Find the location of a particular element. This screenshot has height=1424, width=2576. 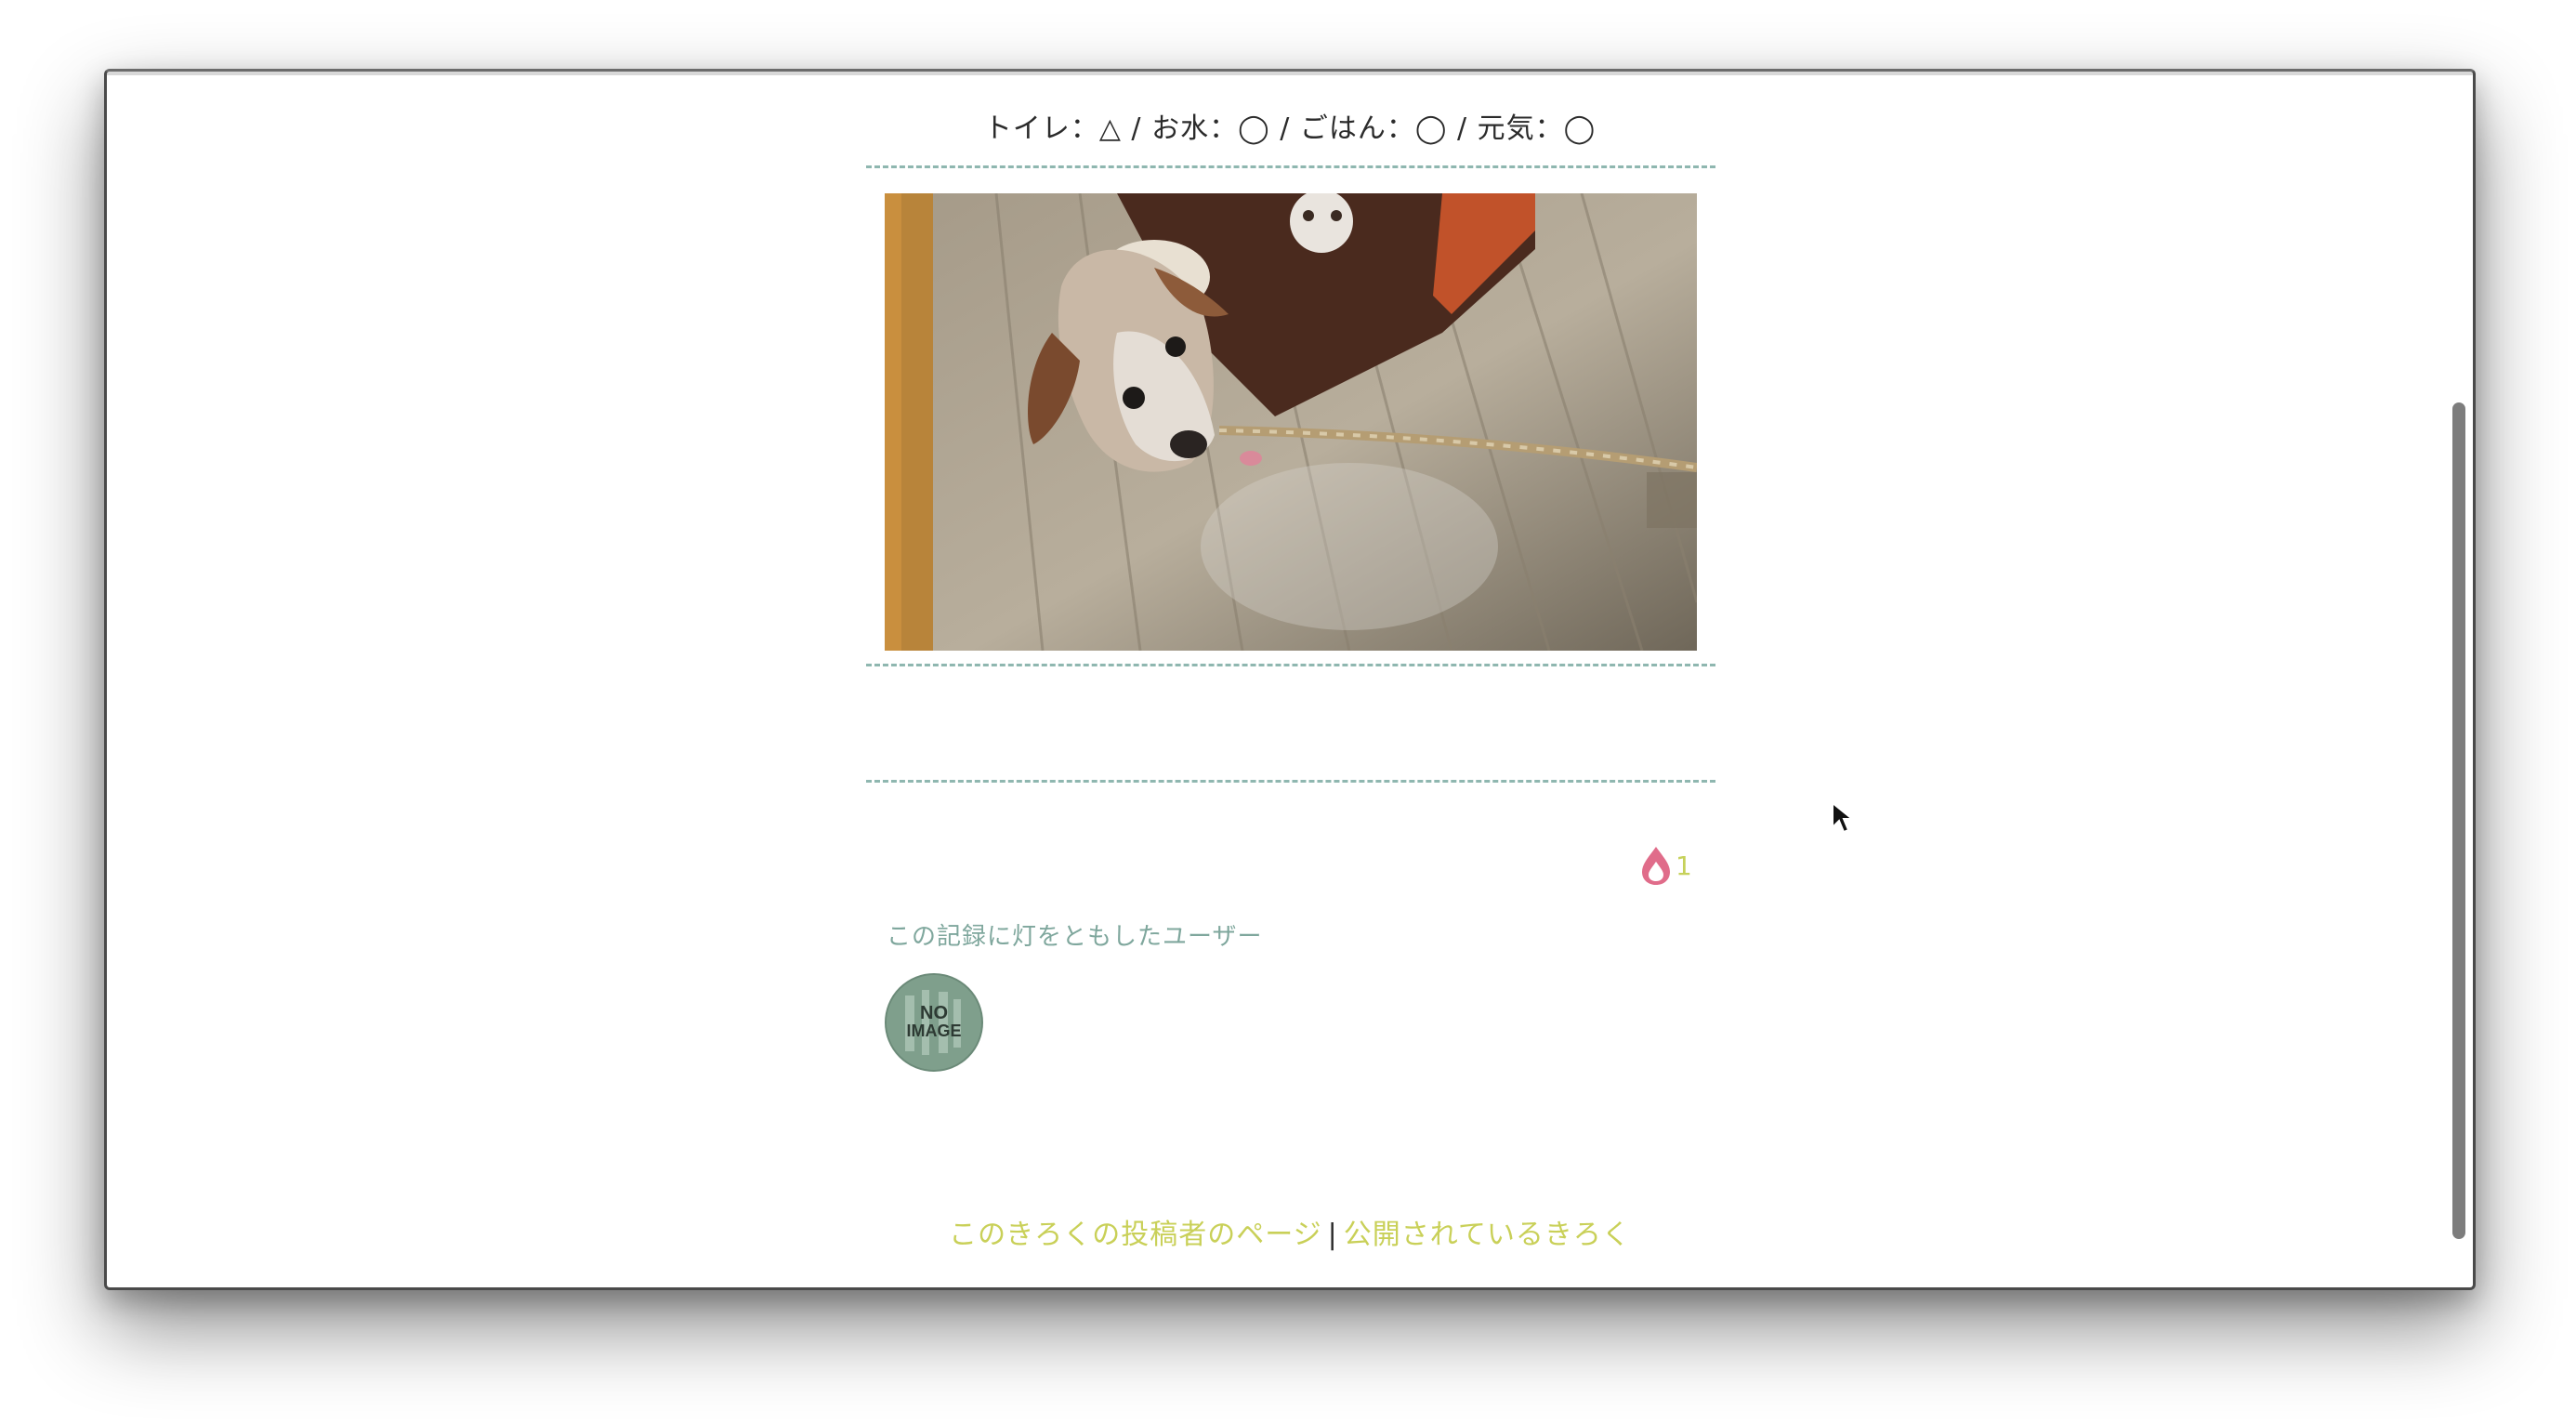

poster-page-link: このきろくの投稿者のページ is located at coordinates (1135, 1235).